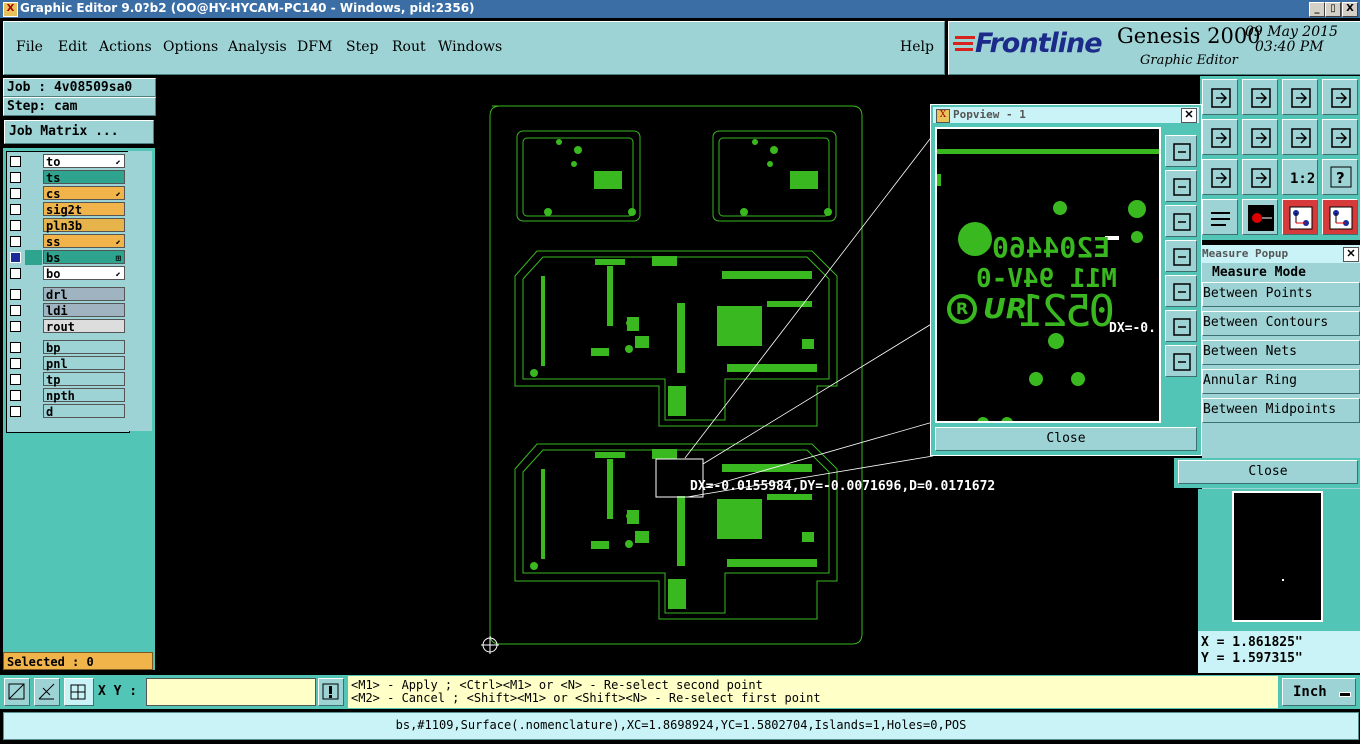 The image size is (1360, 744). I want to click on alert-button, so click(331, 692).